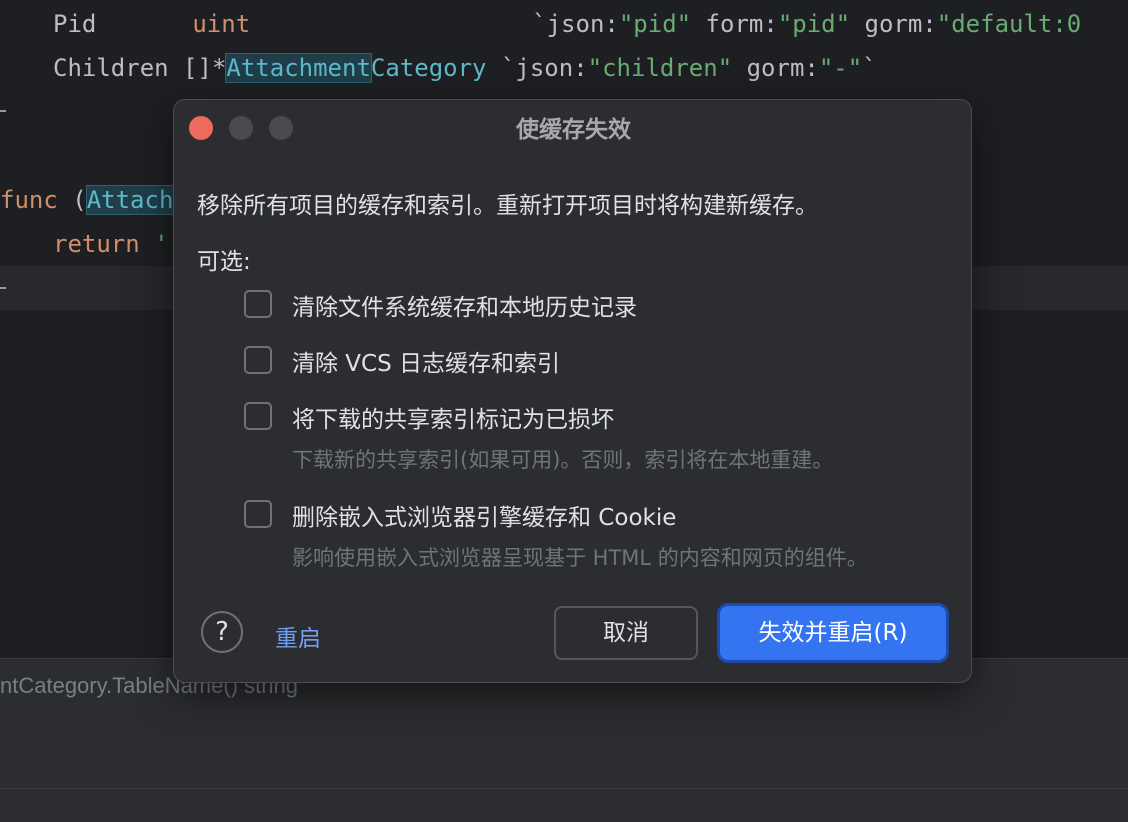 The width and height of the screenshot is (1128, 822). Describe the element at coordinates (96, 244) in the screenshot. I see `keyword: return` at that location.